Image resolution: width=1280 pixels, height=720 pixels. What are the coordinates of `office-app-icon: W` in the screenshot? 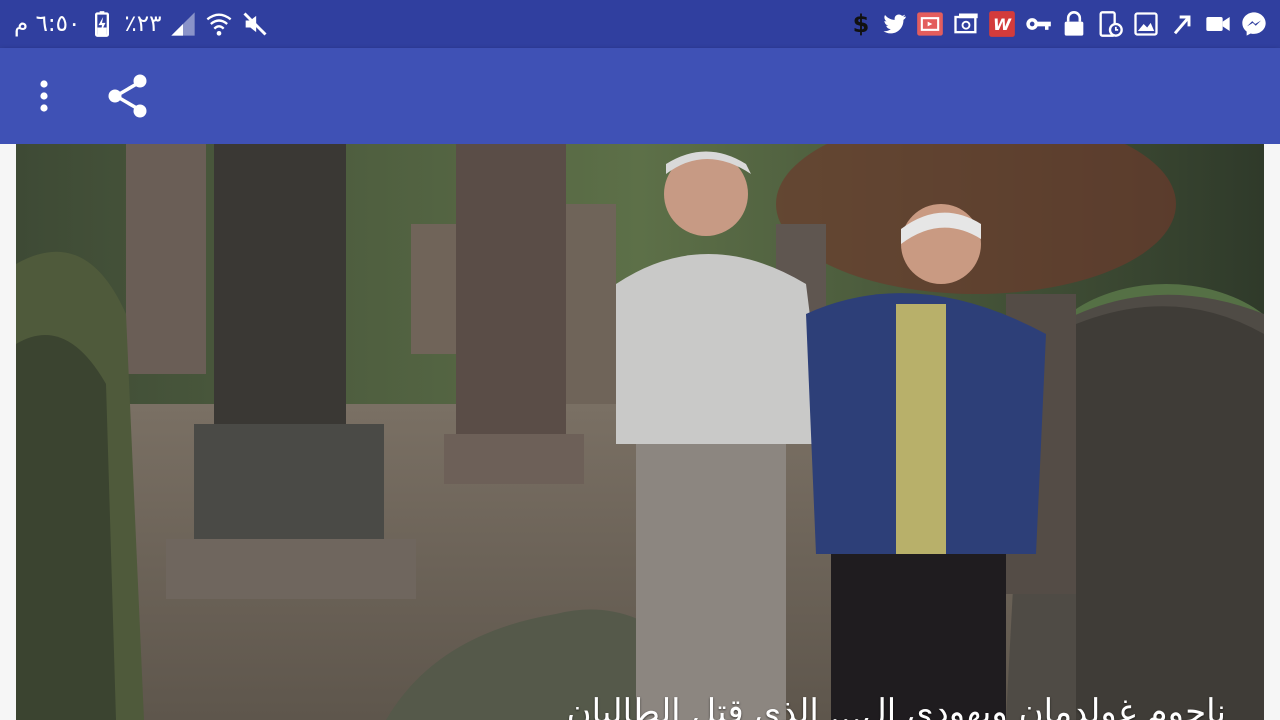 It's located at (1002, 24).